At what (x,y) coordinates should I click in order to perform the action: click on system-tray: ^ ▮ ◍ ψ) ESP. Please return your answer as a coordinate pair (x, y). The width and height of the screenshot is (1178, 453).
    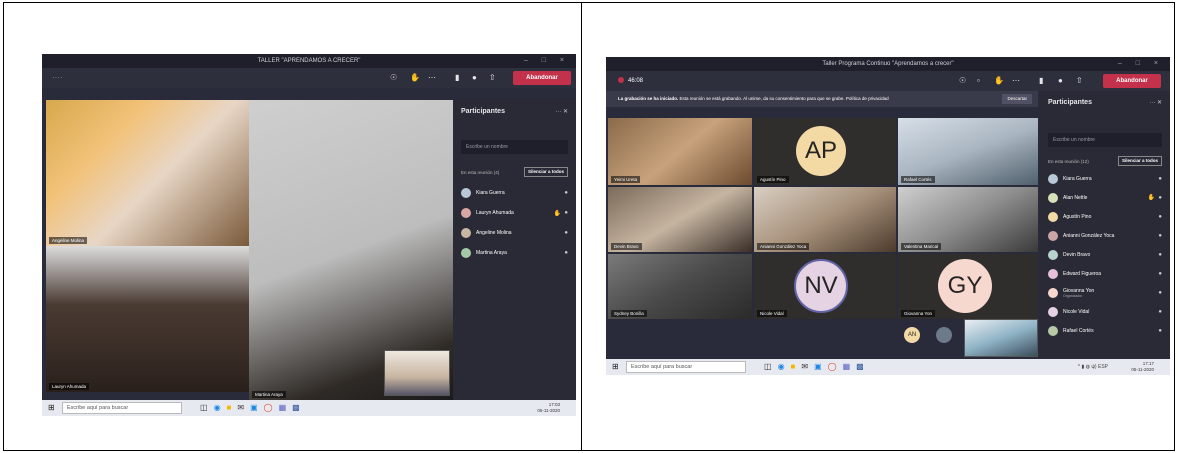
    Looking at the image, I should click on (1093, 367).